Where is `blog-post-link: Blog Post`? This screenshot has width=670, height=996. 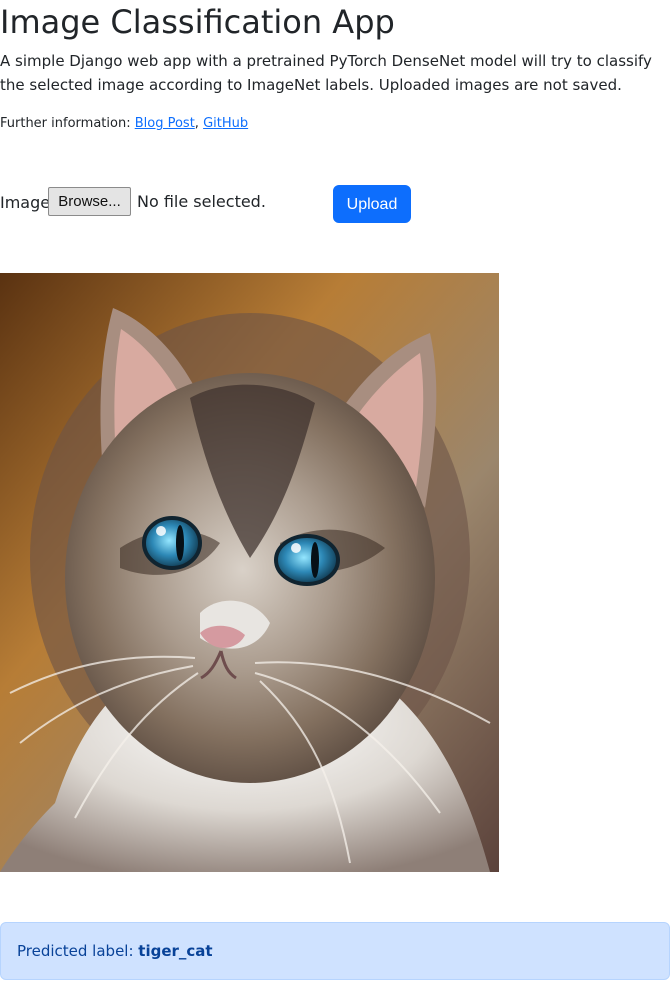 blog-post-link: Blog Post is located at coordinates (165, 123).